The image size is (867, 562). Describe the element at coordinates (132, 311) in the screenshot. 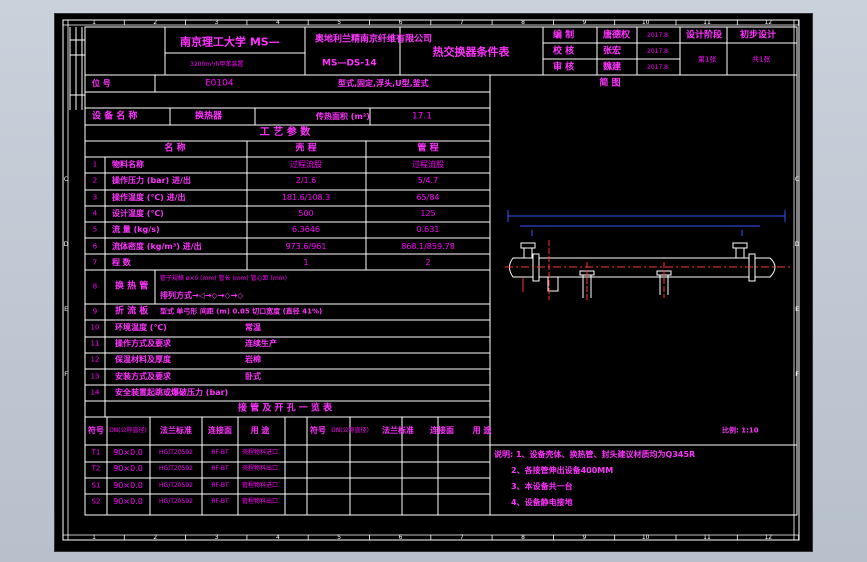

I see `row9-name: 折 流 板` at that location.